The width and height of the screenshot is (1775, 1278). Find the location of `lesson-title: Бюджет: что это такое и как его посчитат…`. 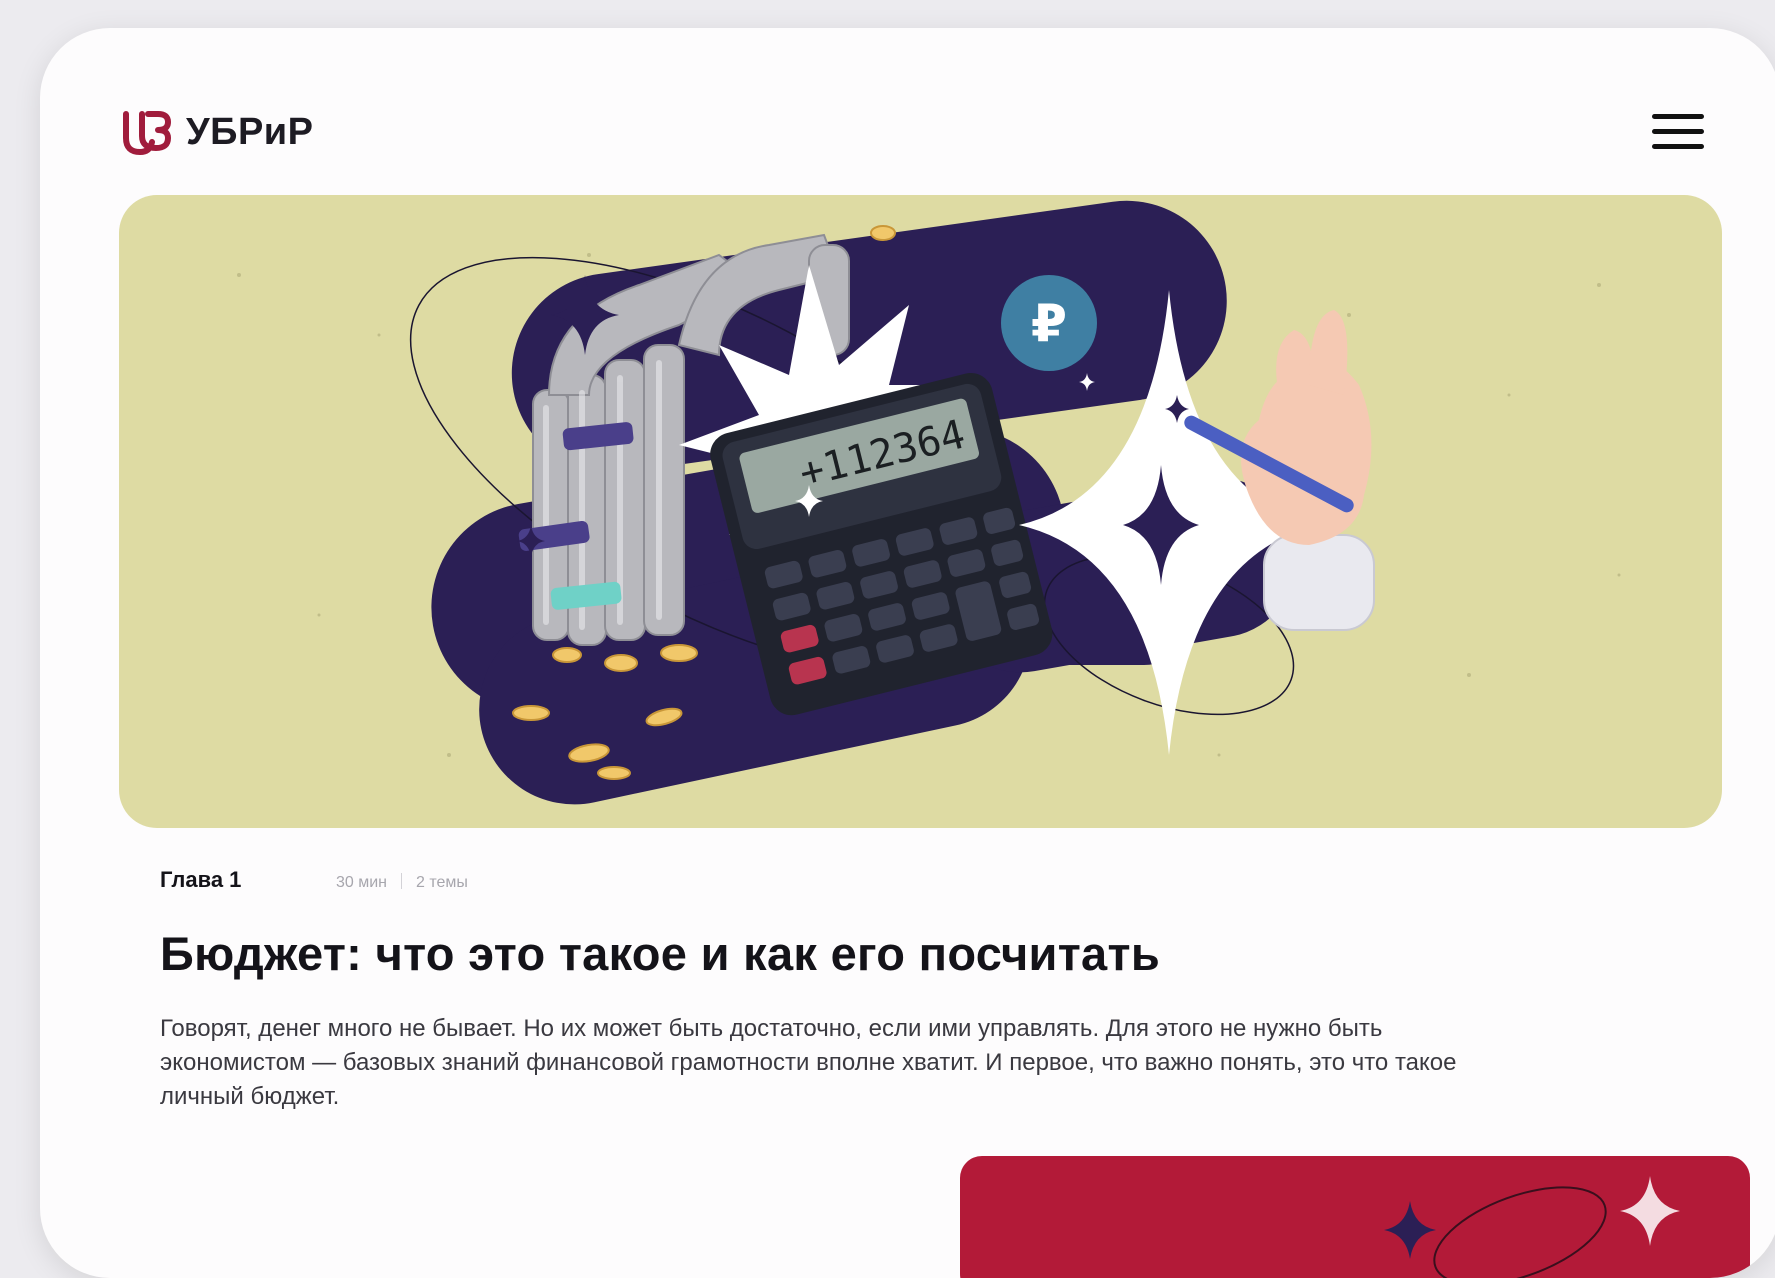

lesson-title: Бюджет: что это такое и как его посчитат… is located at coordinates (660, 953).